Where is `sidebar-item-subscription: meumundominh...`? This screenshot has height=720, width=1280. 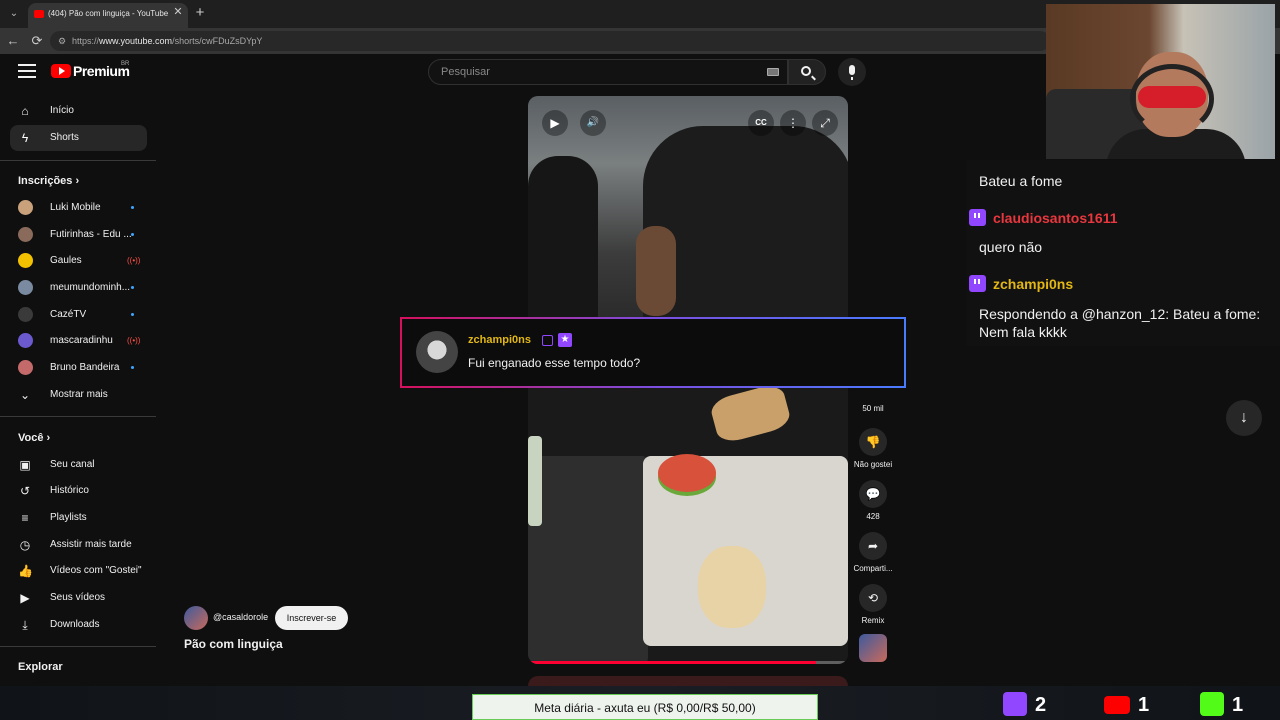
sidebar-item-subscription: meumundominh... is located at coordinates (78, 288).